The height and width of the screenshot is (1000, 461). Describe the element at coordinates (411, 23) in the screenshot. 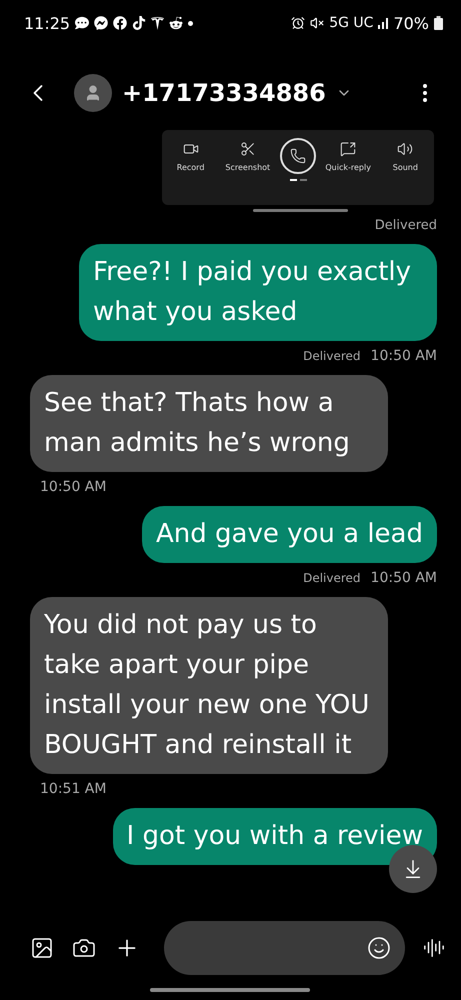

I see `battery-level: 70%` at that location.